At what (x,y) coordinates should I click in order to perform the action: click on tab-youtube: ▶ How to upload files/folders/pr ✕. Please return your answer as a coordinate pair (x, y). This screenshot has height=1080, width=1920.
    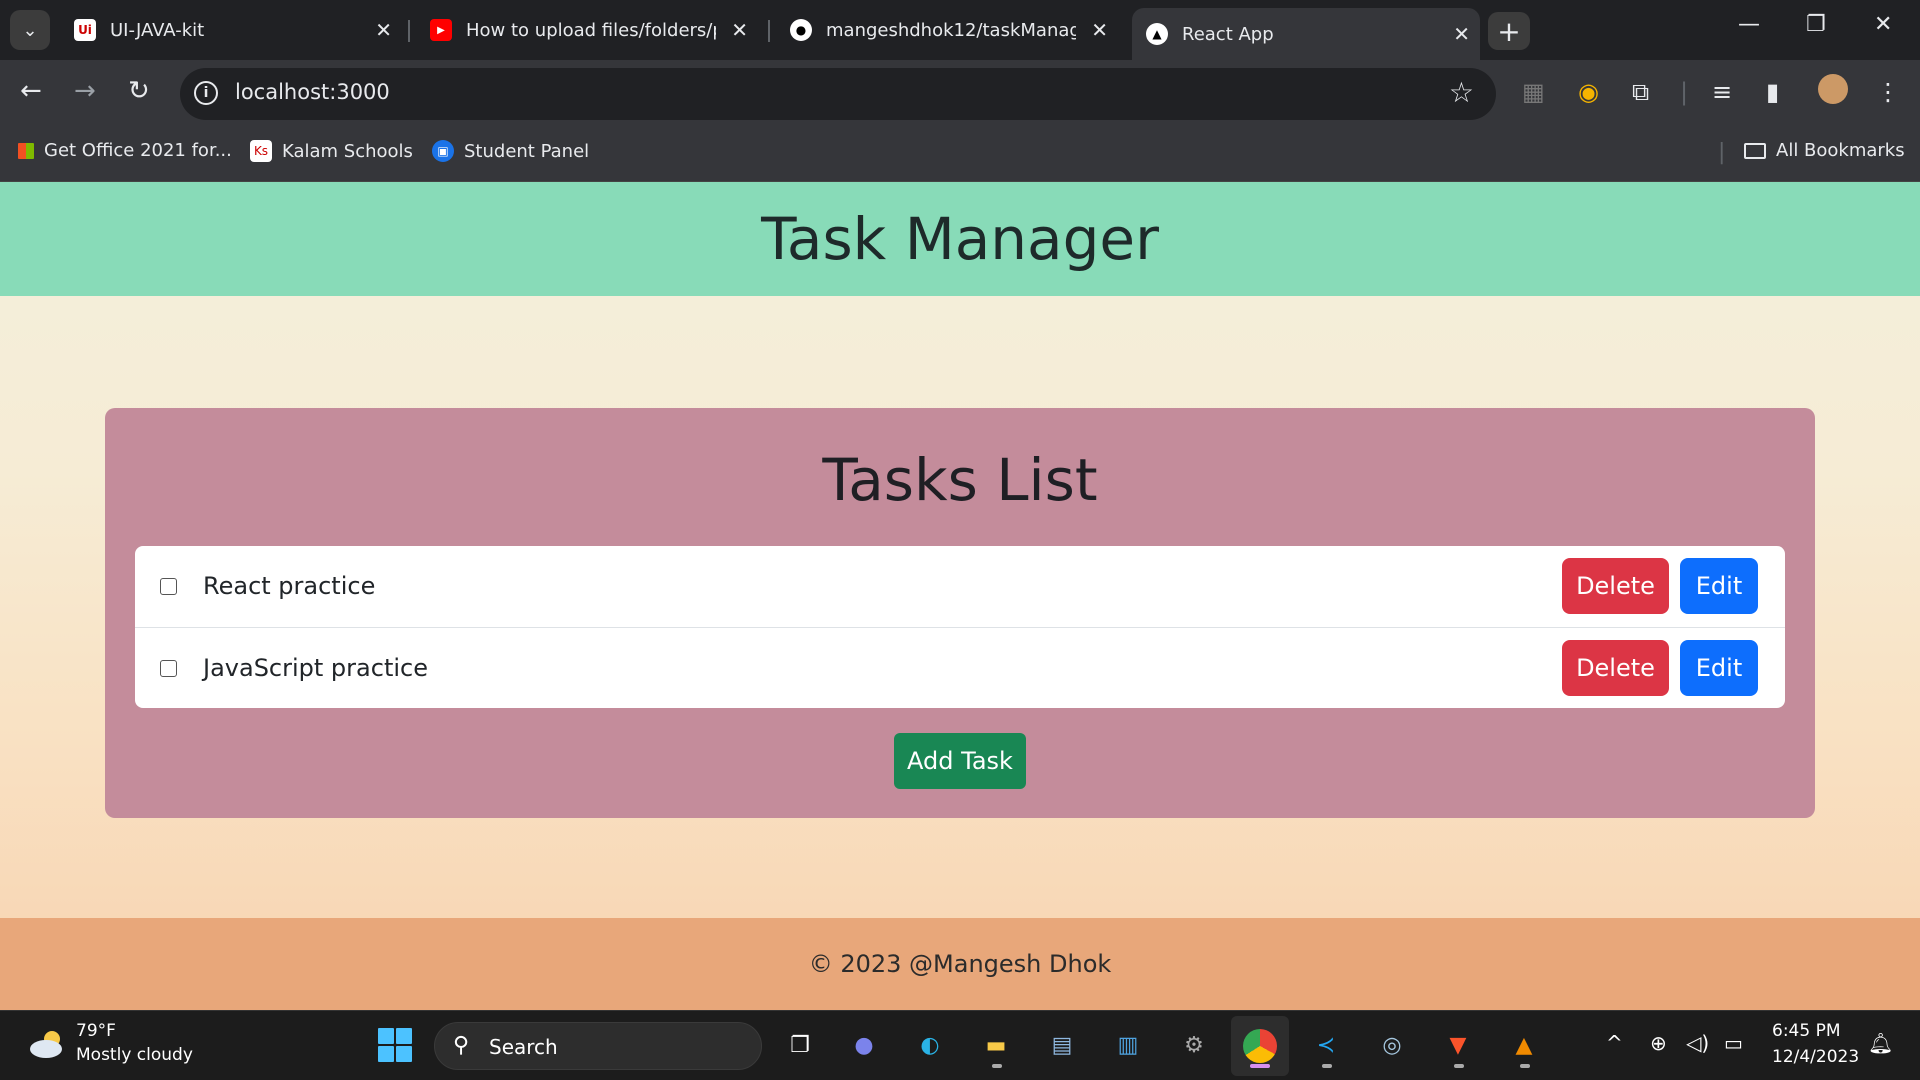
    Looking at the image, I should click on (587, 30).